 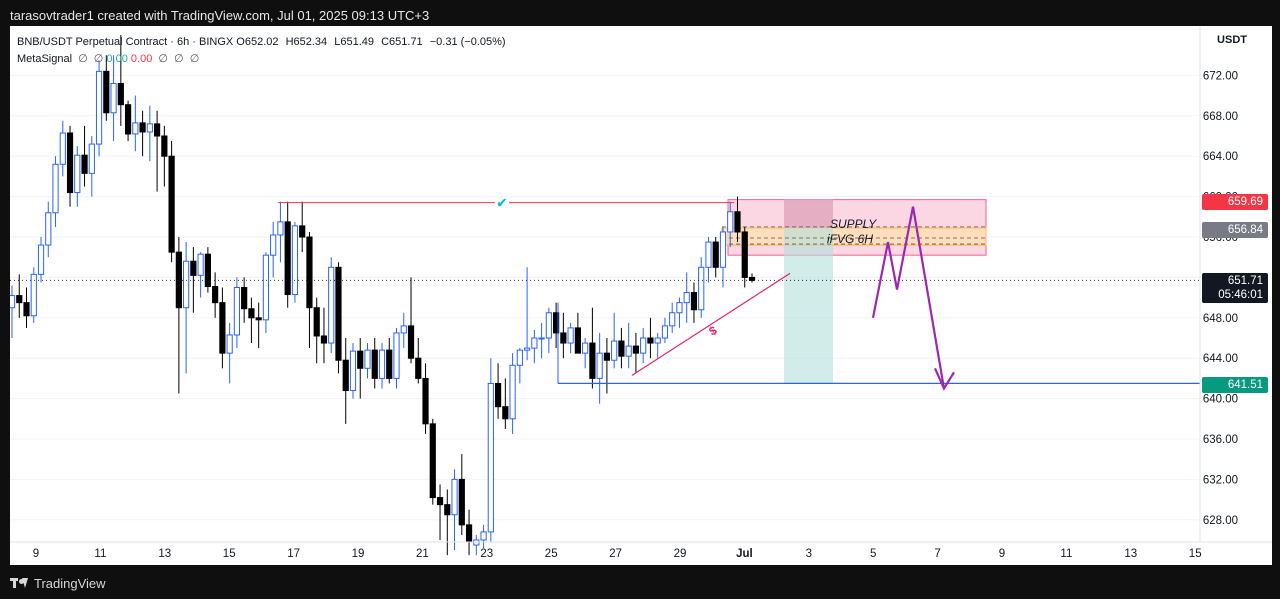 I want to click on currency-label: USDT, so click(x=1232, y=40).